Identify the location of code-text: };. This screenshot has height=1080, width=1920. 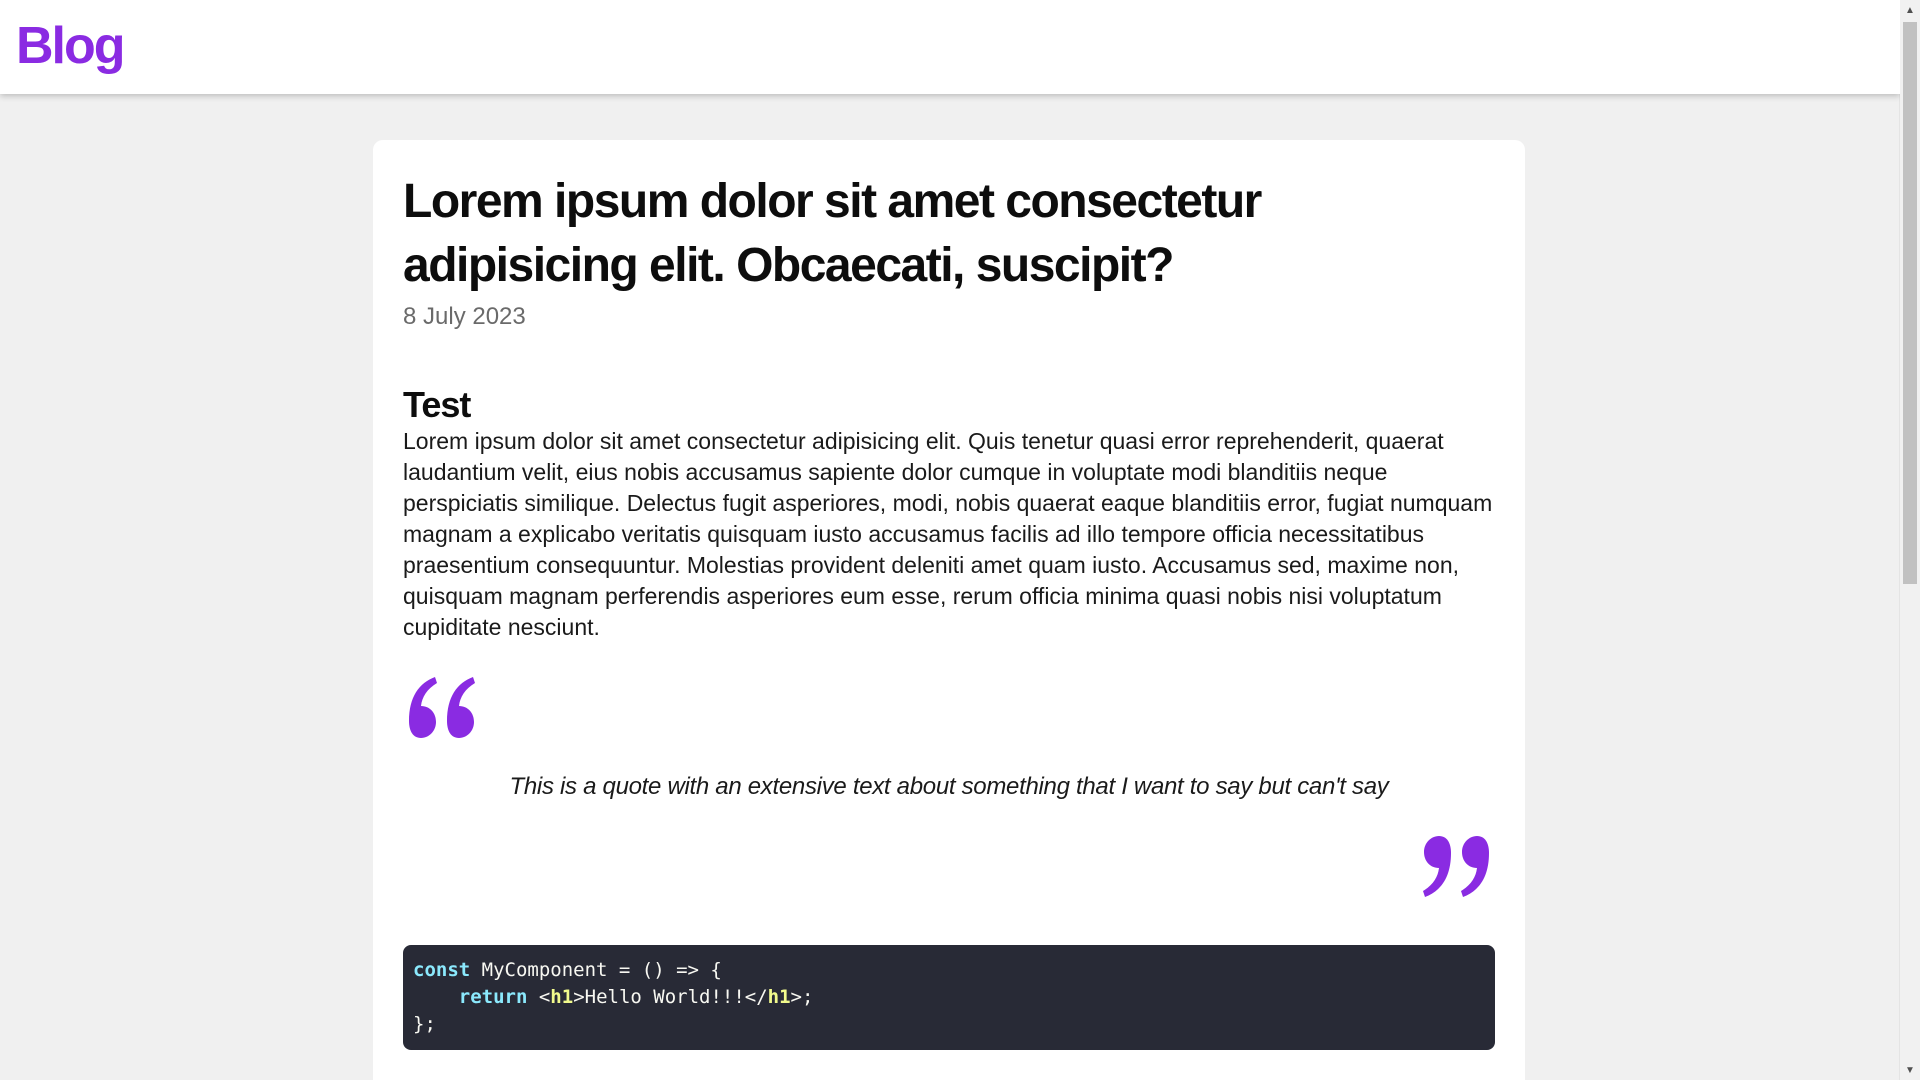
(424, 1024).